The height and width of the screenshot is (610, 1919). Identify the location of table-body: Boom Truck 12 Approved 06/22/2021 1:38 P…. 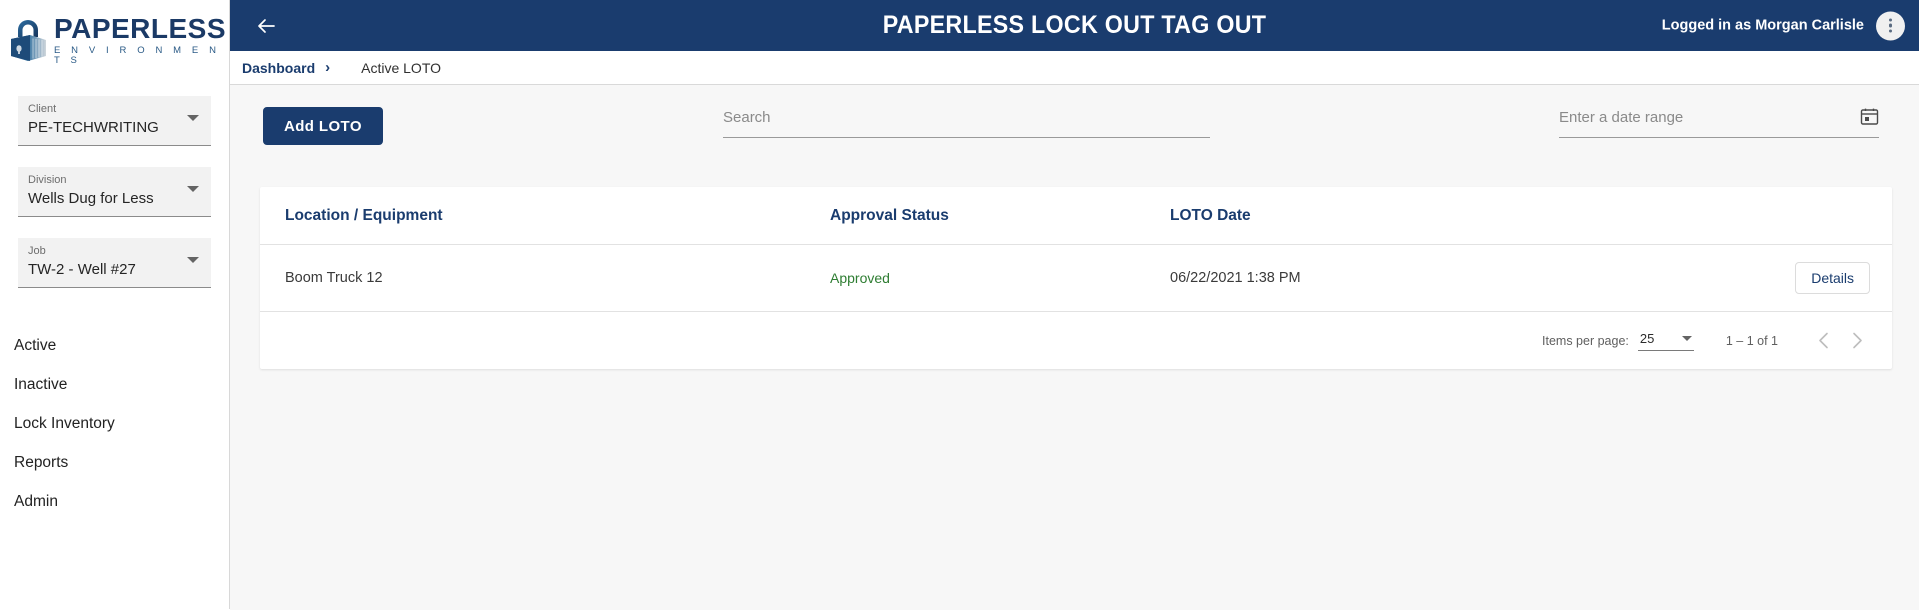
(1076, 278).